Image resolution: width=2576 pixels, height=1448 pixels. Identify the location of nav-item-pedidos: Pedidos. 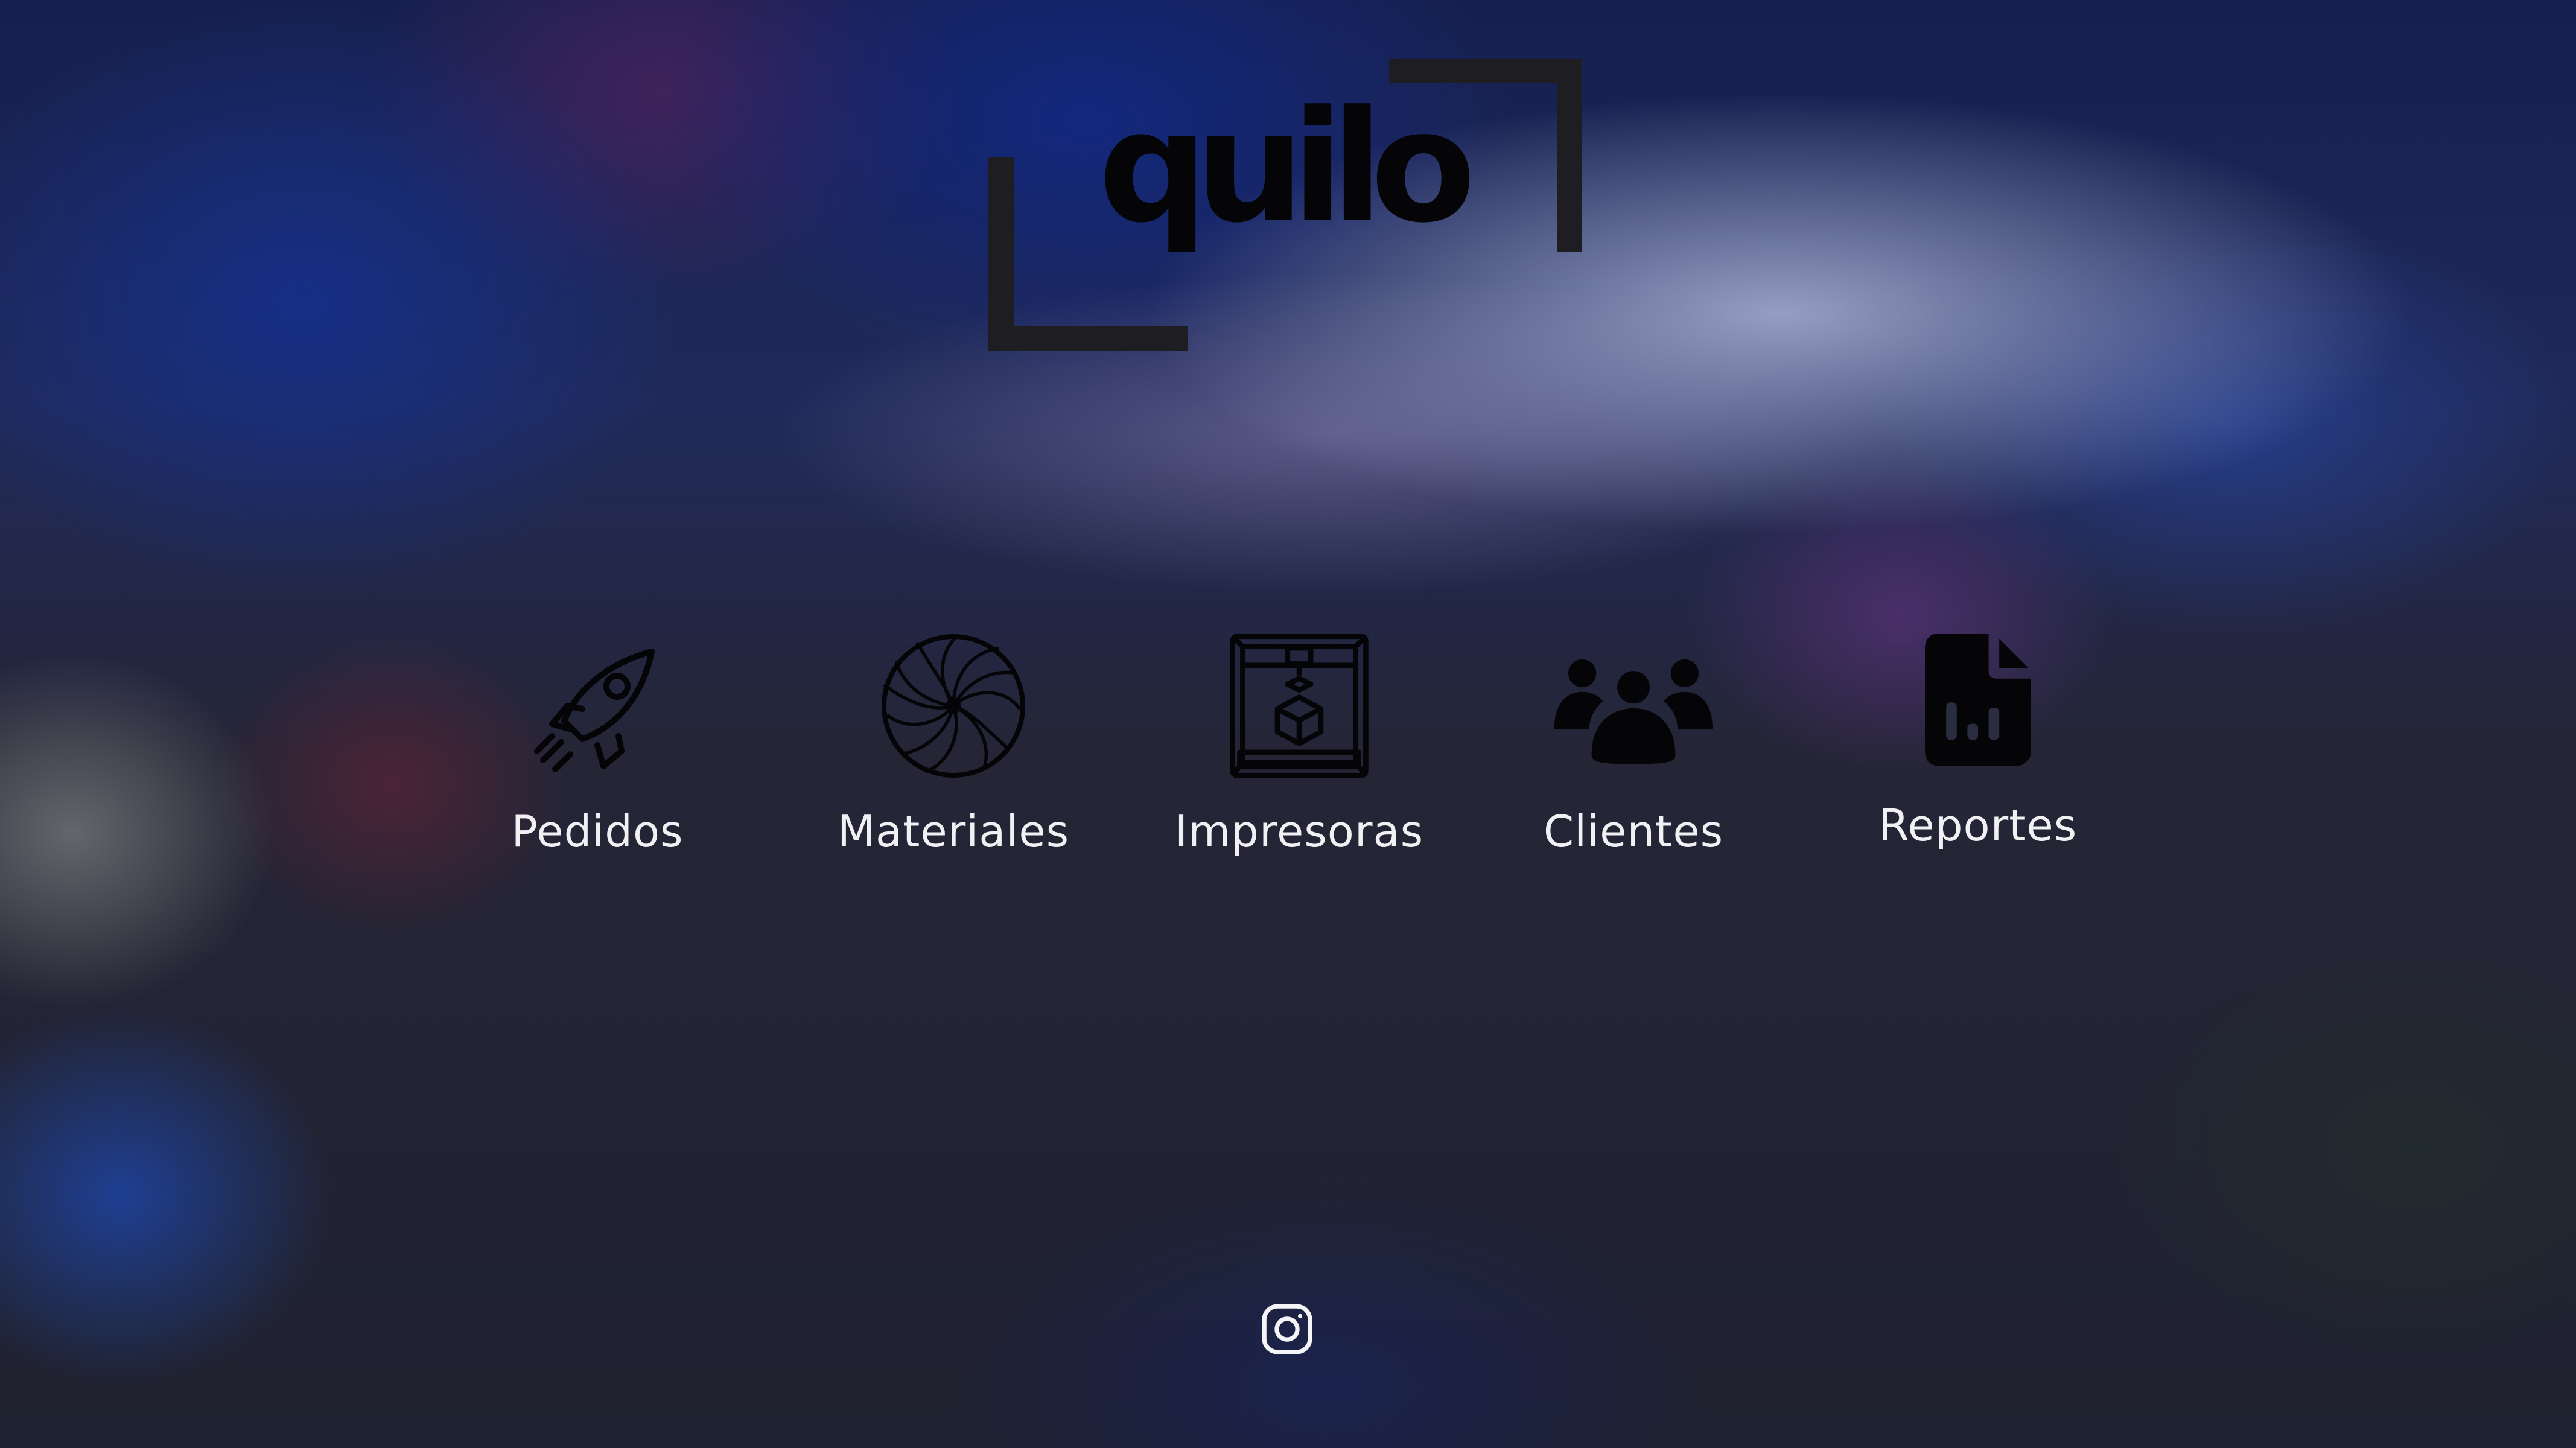
(597, 754).